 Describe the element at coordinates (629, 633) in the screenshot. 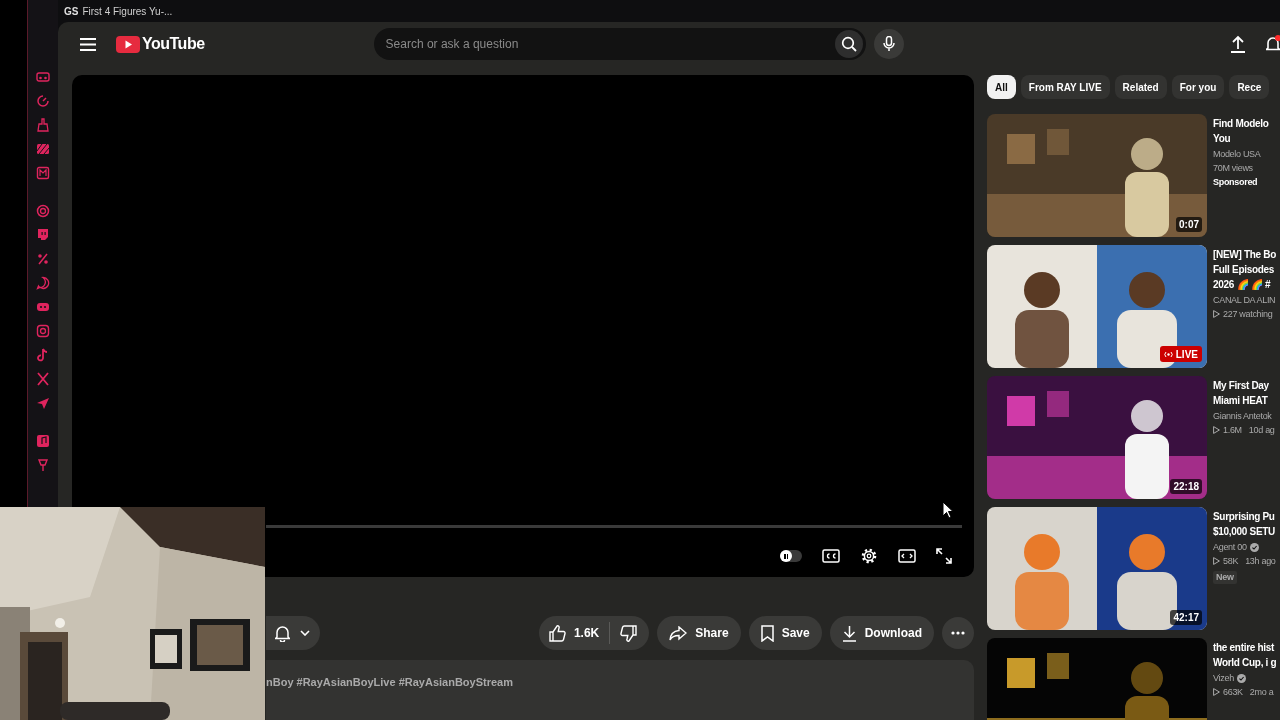

I see `thumbs-down-icon` at that location.